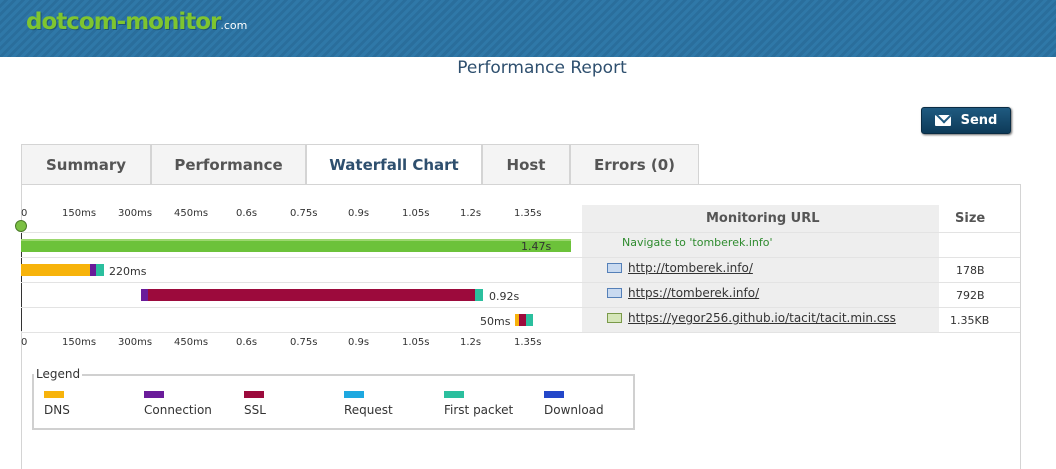 The height and width of the screenshot is (469, 1056). Describe the element at coordinates (296, 245) in the screenshot. I see `bar-total` at that location.